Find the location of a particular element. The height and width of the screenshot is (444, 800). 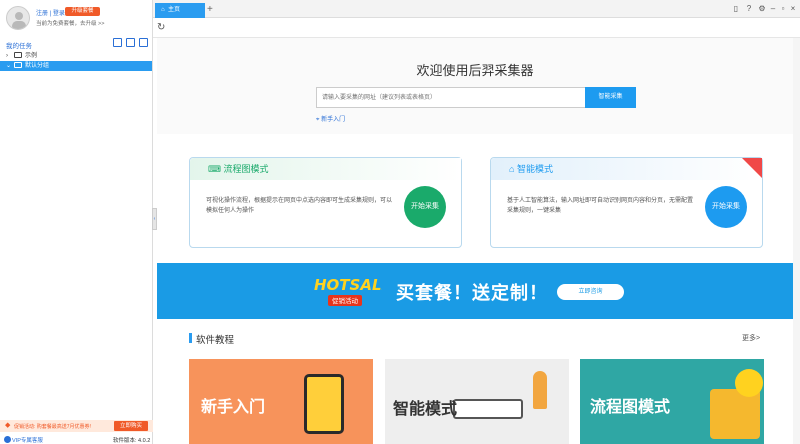

url-search-input is located at coordinates (451, 97).